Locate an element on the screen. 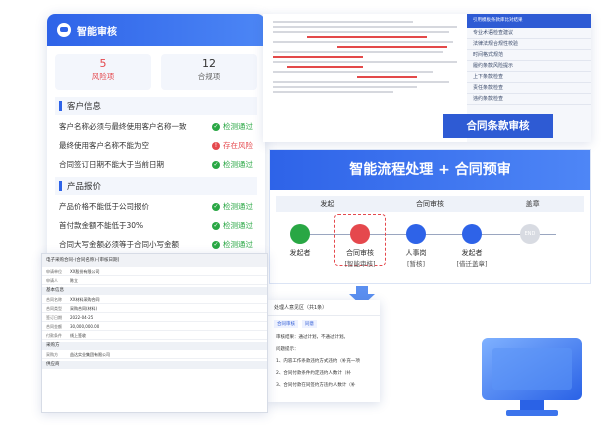  check-row: 客户名称必须与最终使用客户名称一致 ✓ 检测通过 is located at coordinates (156, 126).